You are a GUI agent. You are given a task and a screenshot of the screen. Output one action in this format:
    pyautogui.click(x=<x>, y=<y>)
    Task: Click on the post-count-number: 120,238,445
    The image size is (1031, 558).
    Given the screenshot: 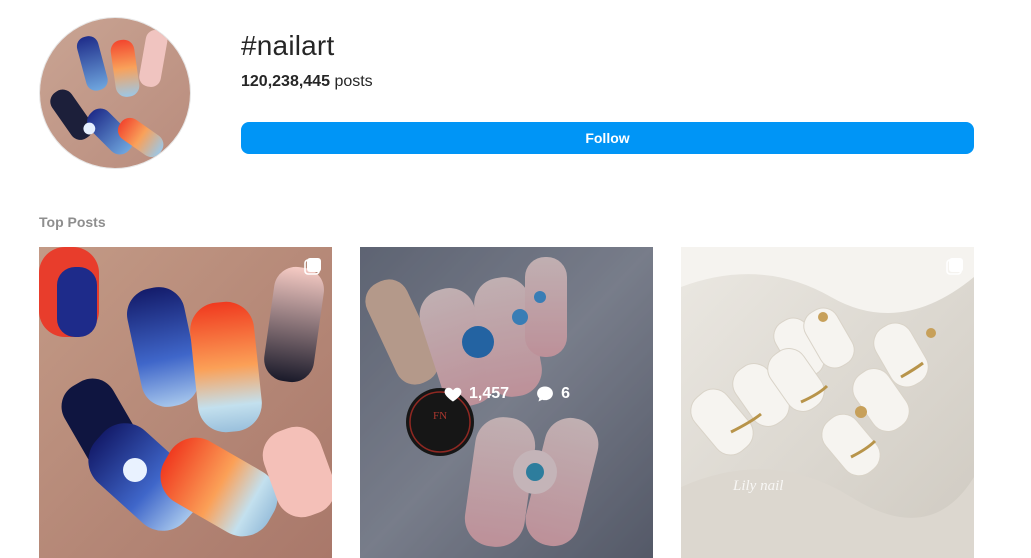 What is the action you would take?
    pyautogui.click(x=285, y=81)
    